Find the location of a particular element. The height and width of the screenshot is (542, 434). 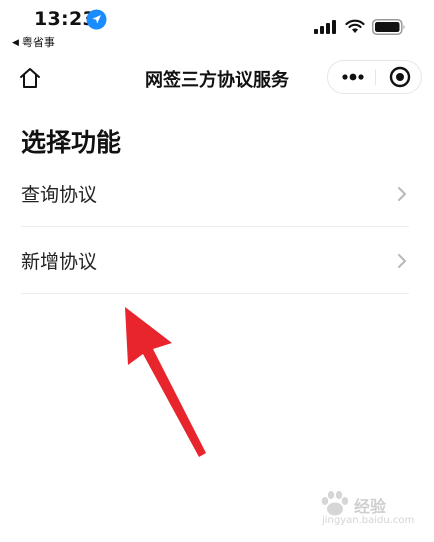

back-triangle-icon: ◀ is located at coordinates (15, 43).